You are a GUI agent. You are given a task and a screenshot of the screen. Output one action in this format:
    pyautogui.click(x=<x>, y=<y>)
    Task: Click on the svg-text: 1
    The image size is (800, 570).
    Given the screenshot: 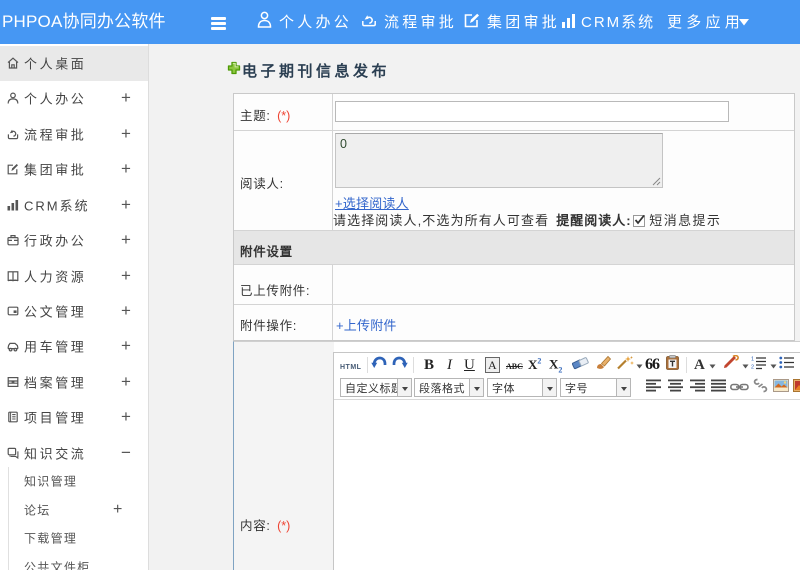 What is the action you would take?
    pyautogui.click(x=752, y=360)
    